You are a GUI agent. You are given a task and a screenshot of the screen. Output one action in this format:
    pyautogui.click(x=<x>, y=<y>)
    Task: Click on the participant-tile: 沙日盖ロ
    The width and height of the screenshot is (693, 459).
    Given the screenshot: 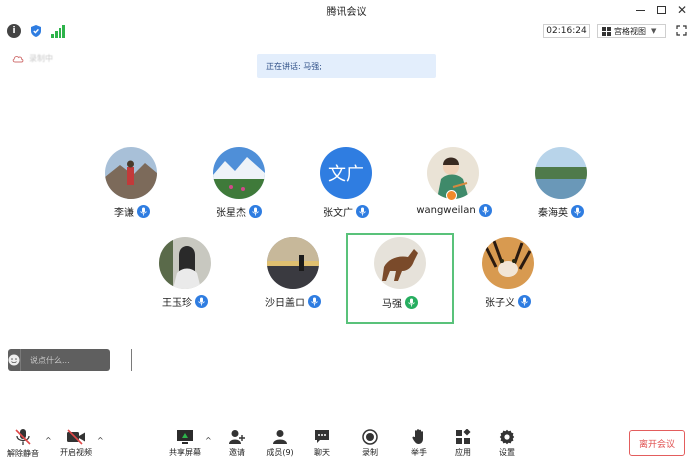 What is the action you would take?
    pyautogui.click(x=293, y=278)
    